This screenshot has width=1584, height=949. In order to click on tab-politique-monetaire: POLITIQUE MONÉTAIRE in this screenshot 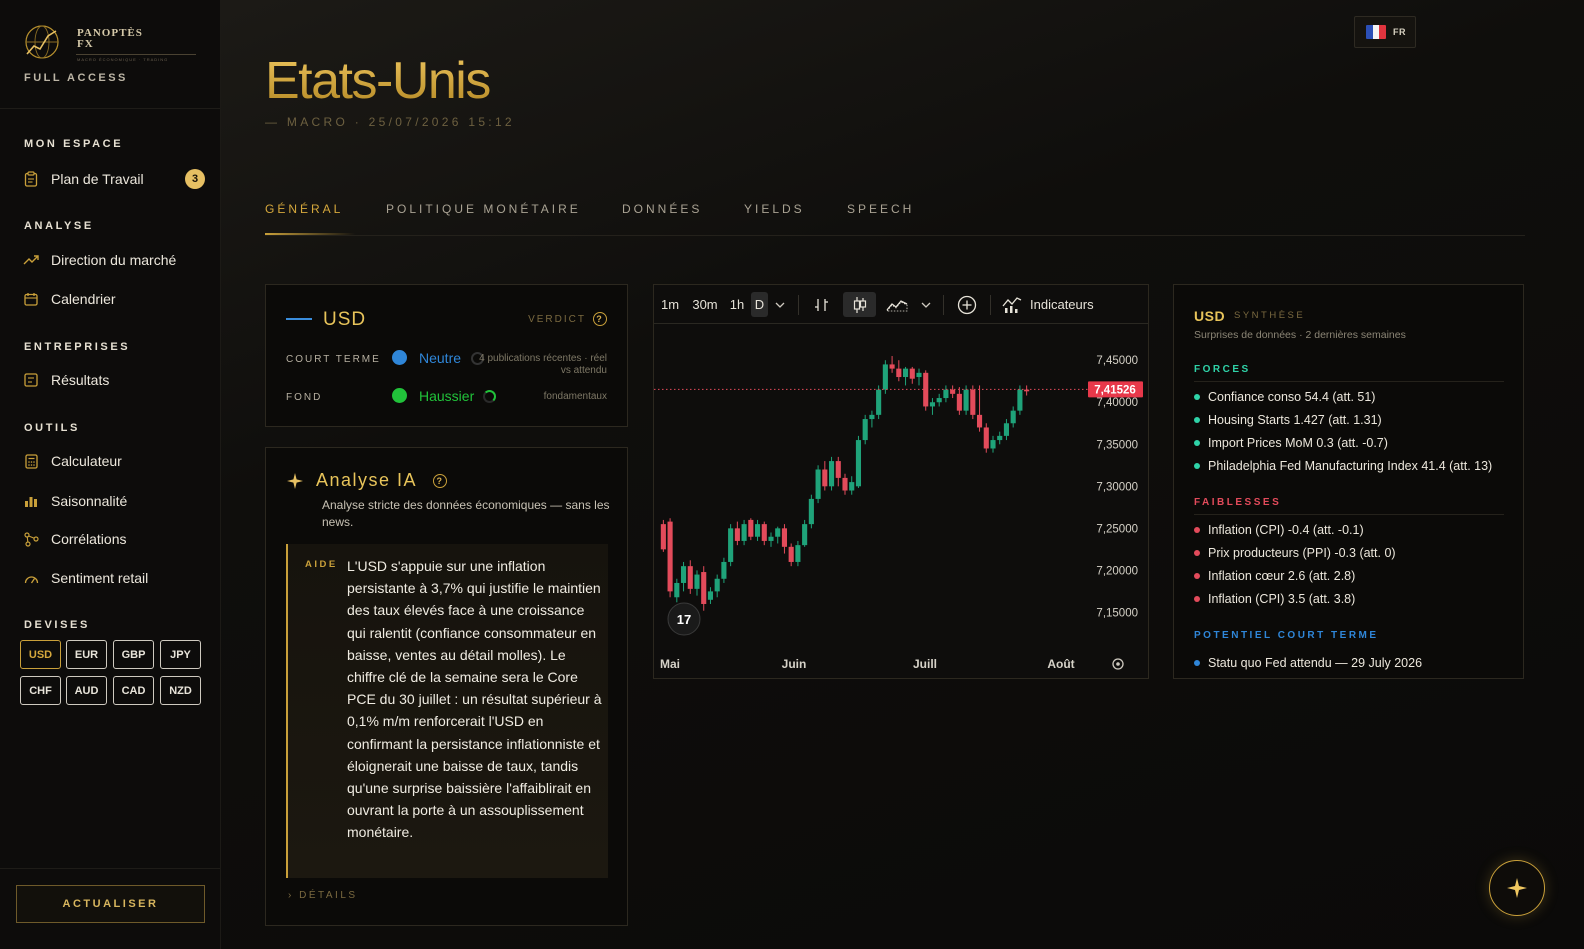, I will do `click(483, 209)`.